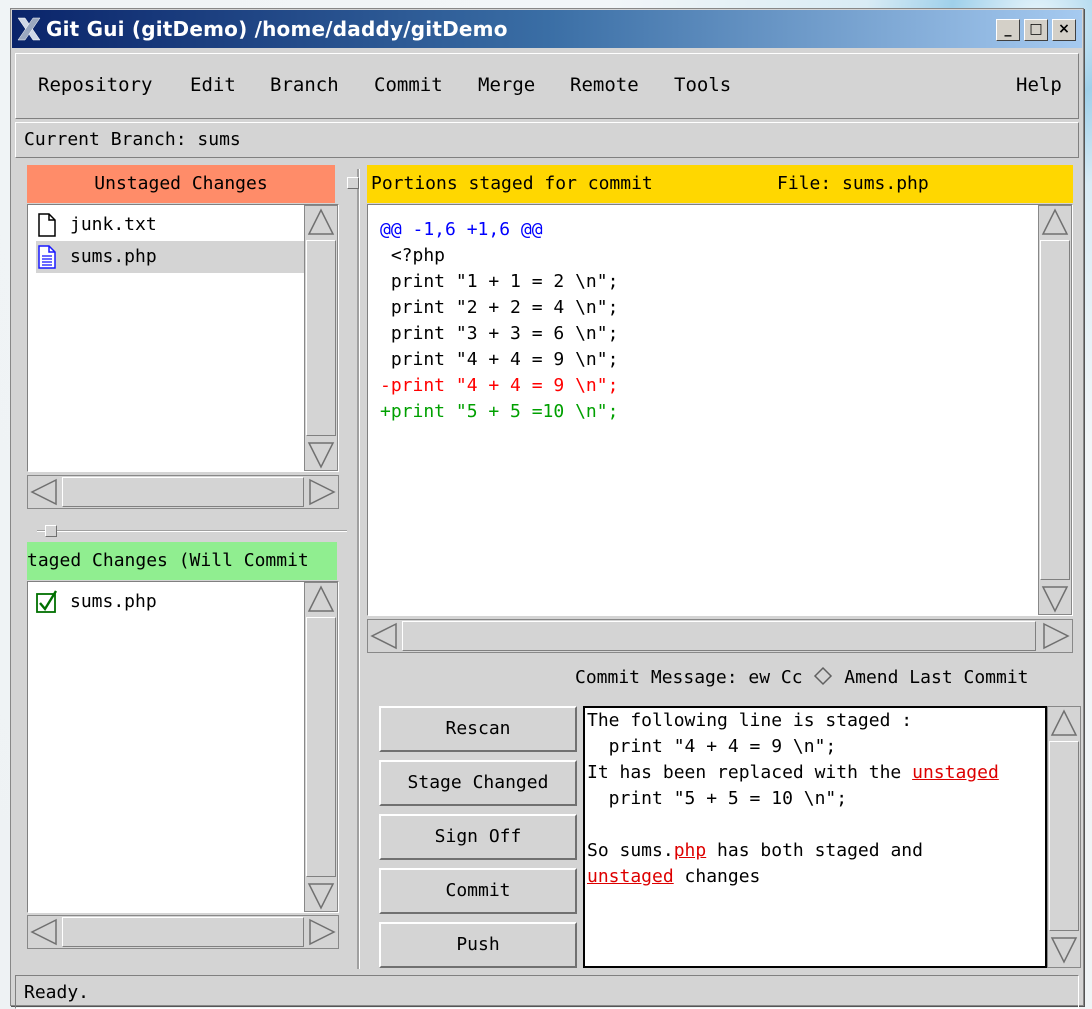  I want to click on current-branch-label: Current Branch: sums, so click(132, 139).